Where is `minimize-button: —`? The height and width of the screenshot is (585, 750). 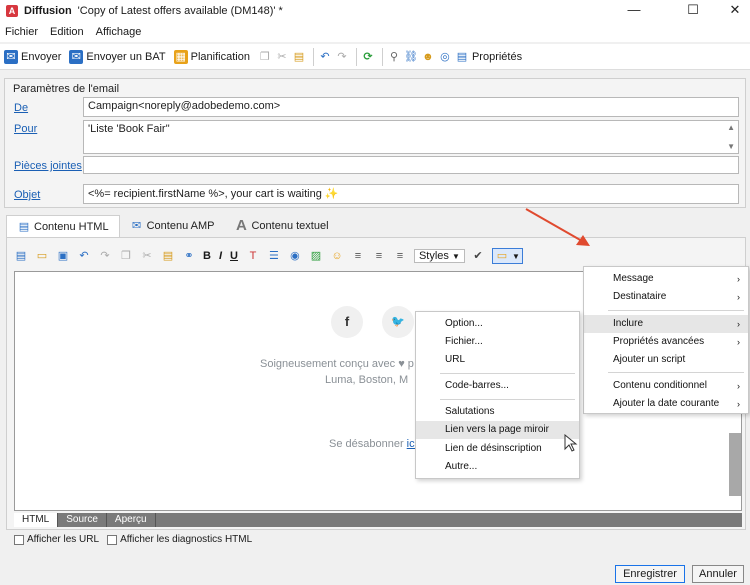 minimize-button: — is located at coordinates (634, 11).